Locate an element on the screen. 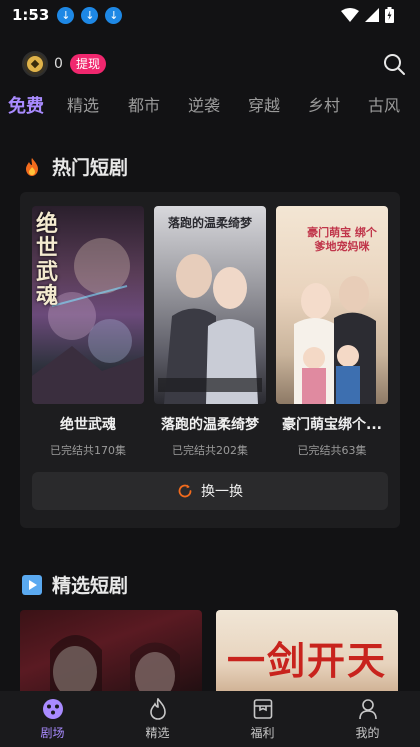 The width and height of the screenshot is (420, 747). fire-icon is located at coordinates (32, 166).